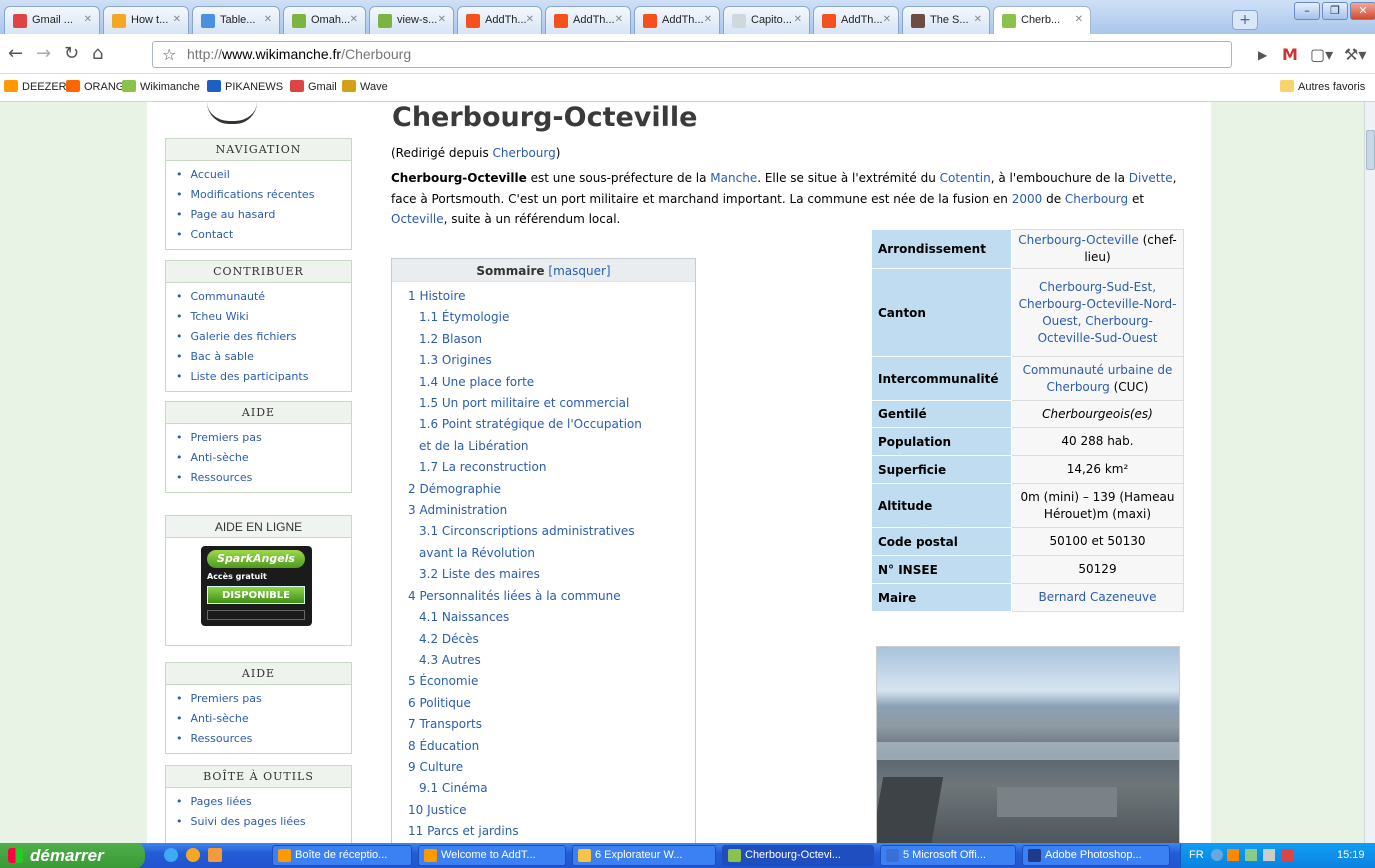 The image size is (1375, 868). I want to click on toc-entry: 1.5 Un port militaire et commercial, so click(543, 403).